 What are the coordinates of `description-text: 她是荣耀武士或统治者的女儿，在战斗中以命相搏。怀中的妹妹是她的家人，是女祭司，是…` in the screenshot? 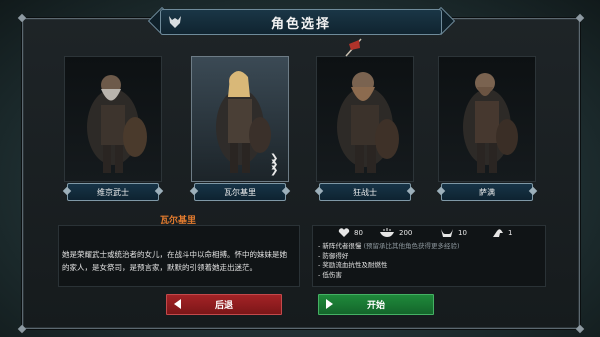 It's located at (174, 261).